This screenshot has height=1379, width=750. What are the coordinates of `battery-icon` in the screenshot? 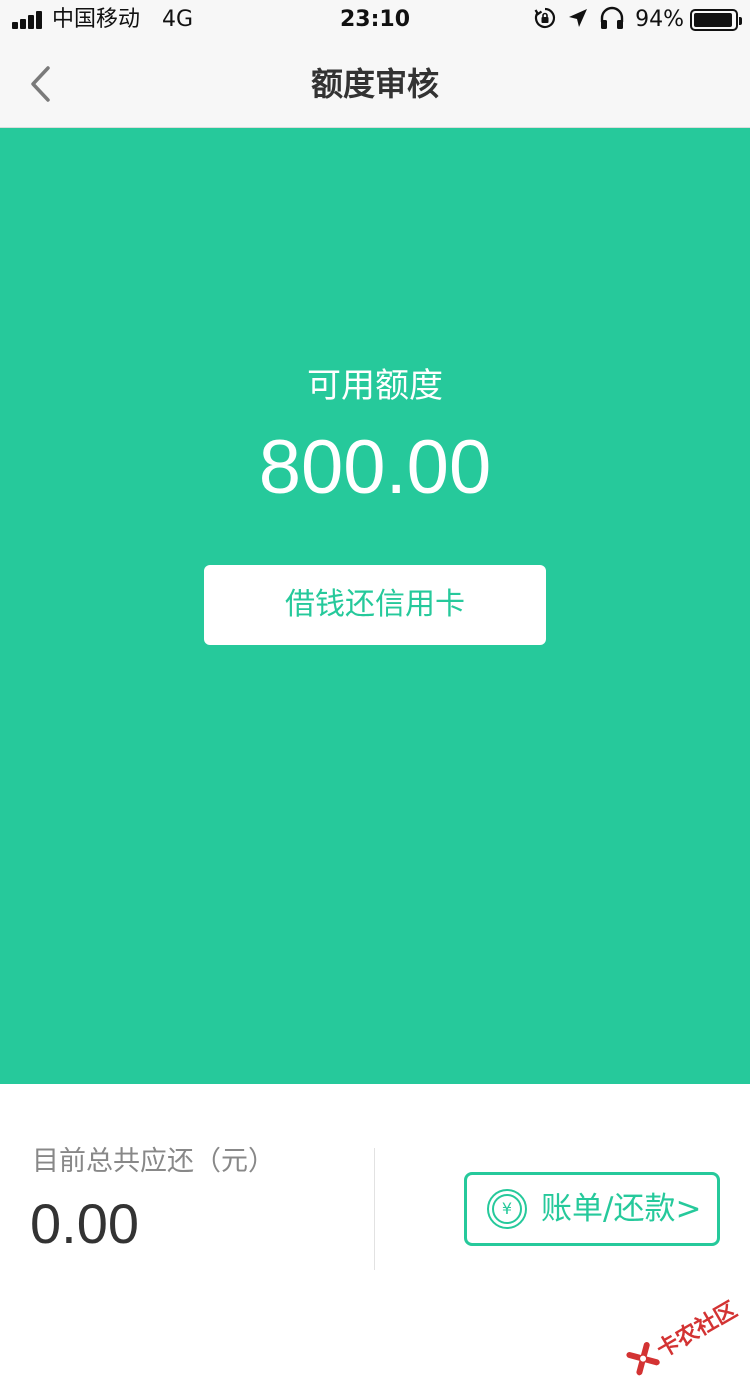 It's located at (716, 20).